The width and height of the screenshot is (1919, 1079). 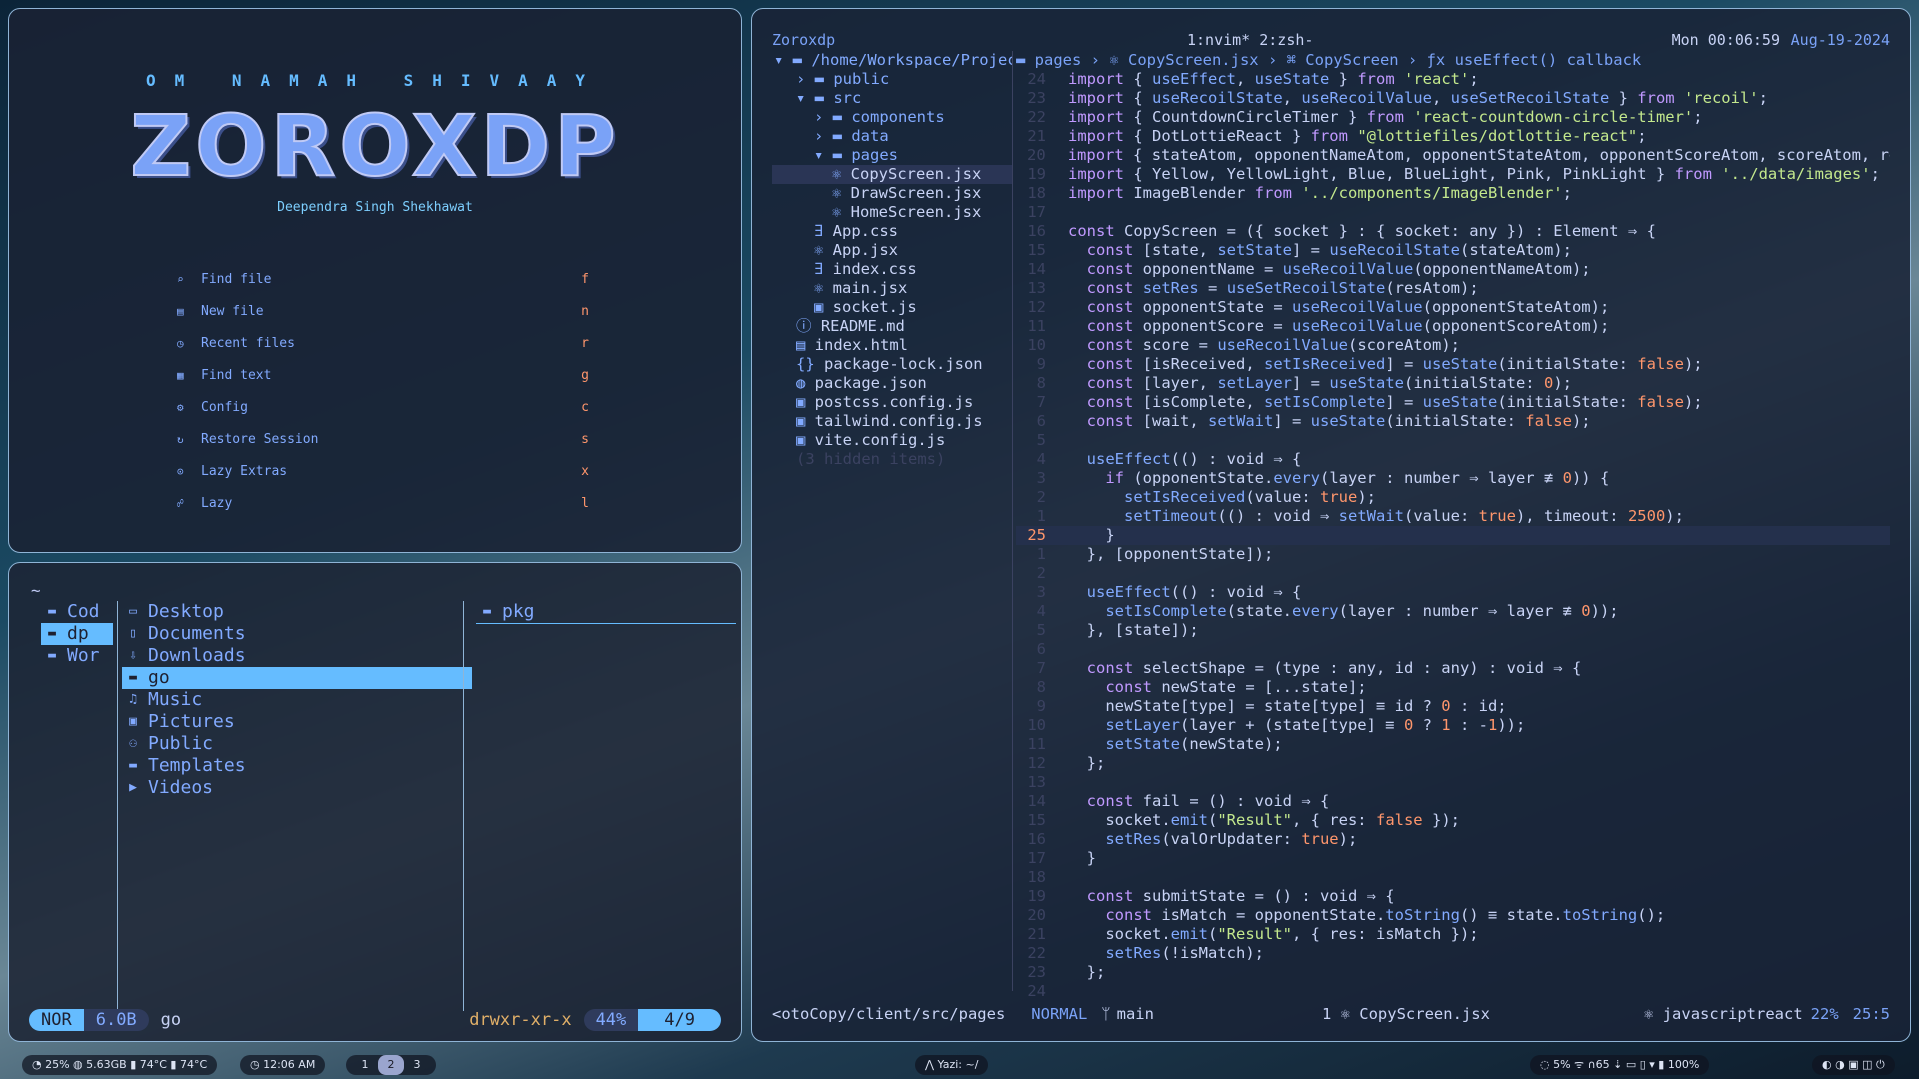 What do you see at coordinates (892, 364) in the screenshot?
I see `tree-item: {} package-lock.json` at bounding box center [892, 364].